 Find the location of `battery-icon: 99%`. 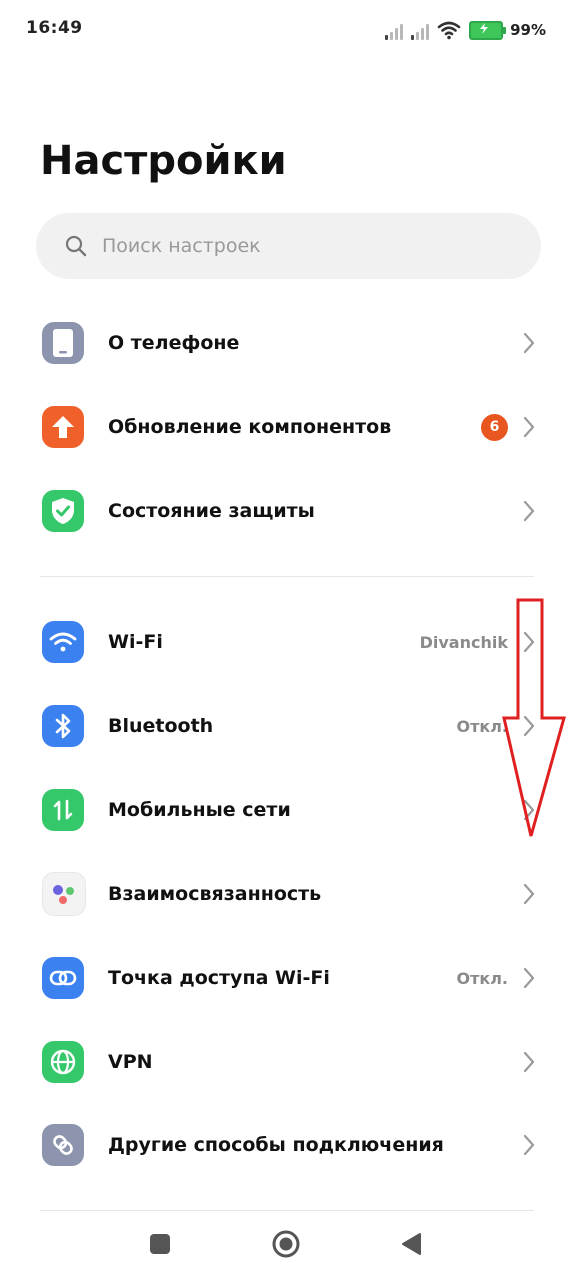

battery-icon: 99% is located at coordinates (507, 30).